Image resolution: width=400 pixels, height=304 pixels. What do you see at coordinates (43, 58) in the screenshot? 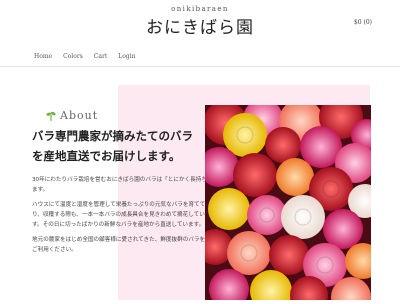
I see `nav-home: Home` at bounding box center [43, 58].